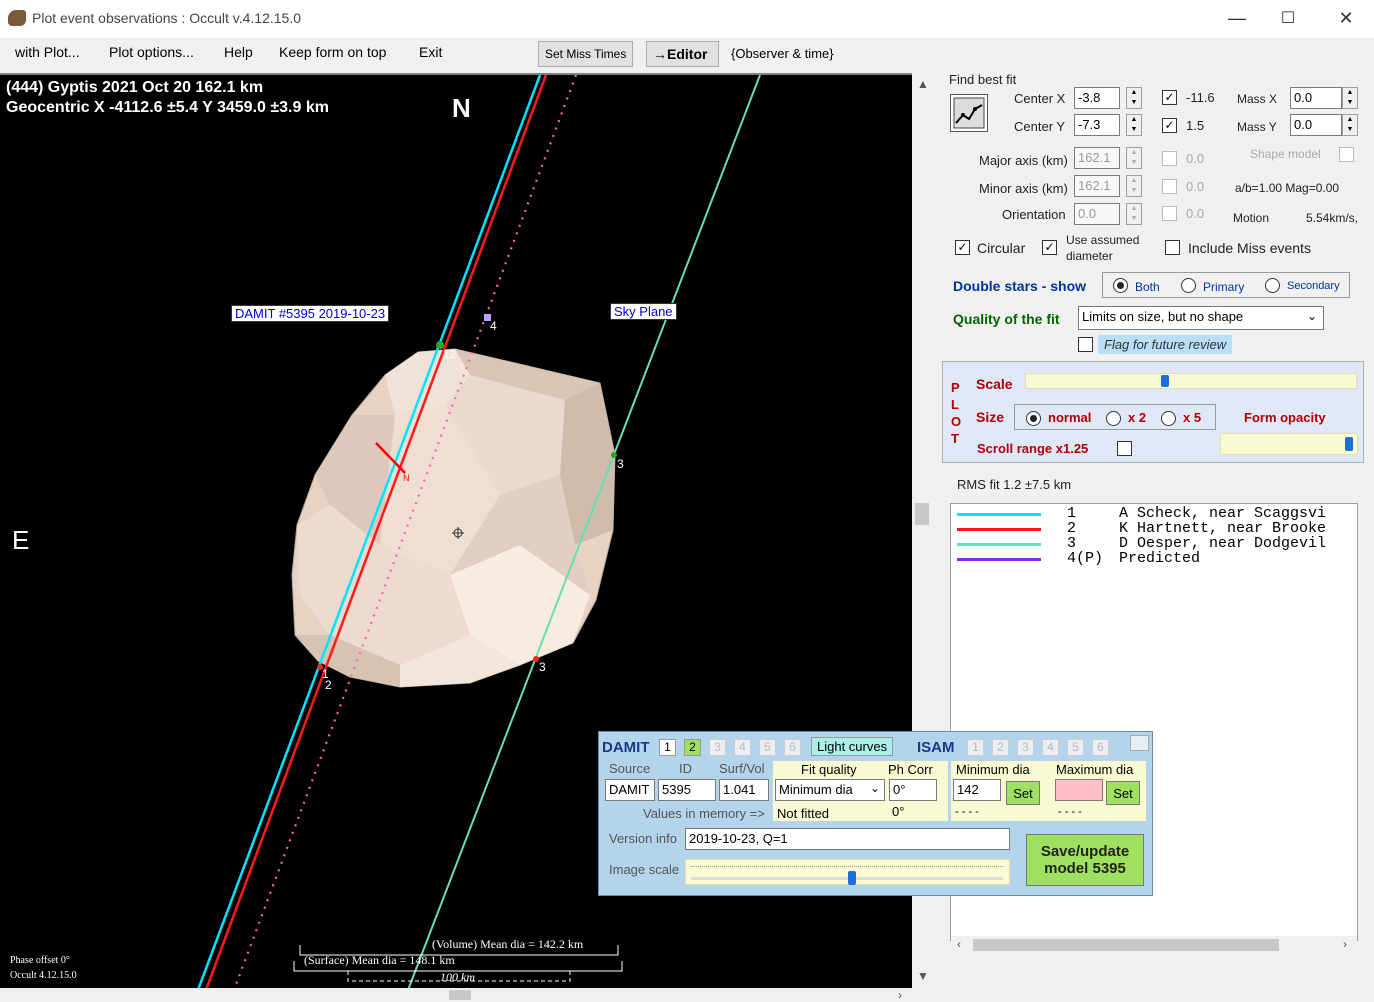 The height and width of the screenshot is (1002, 1374). What do you see at coordinates (1097, 158) in the screenshot?
I see `major-axis-field: 162.1` at bounding box center [1097, 158].